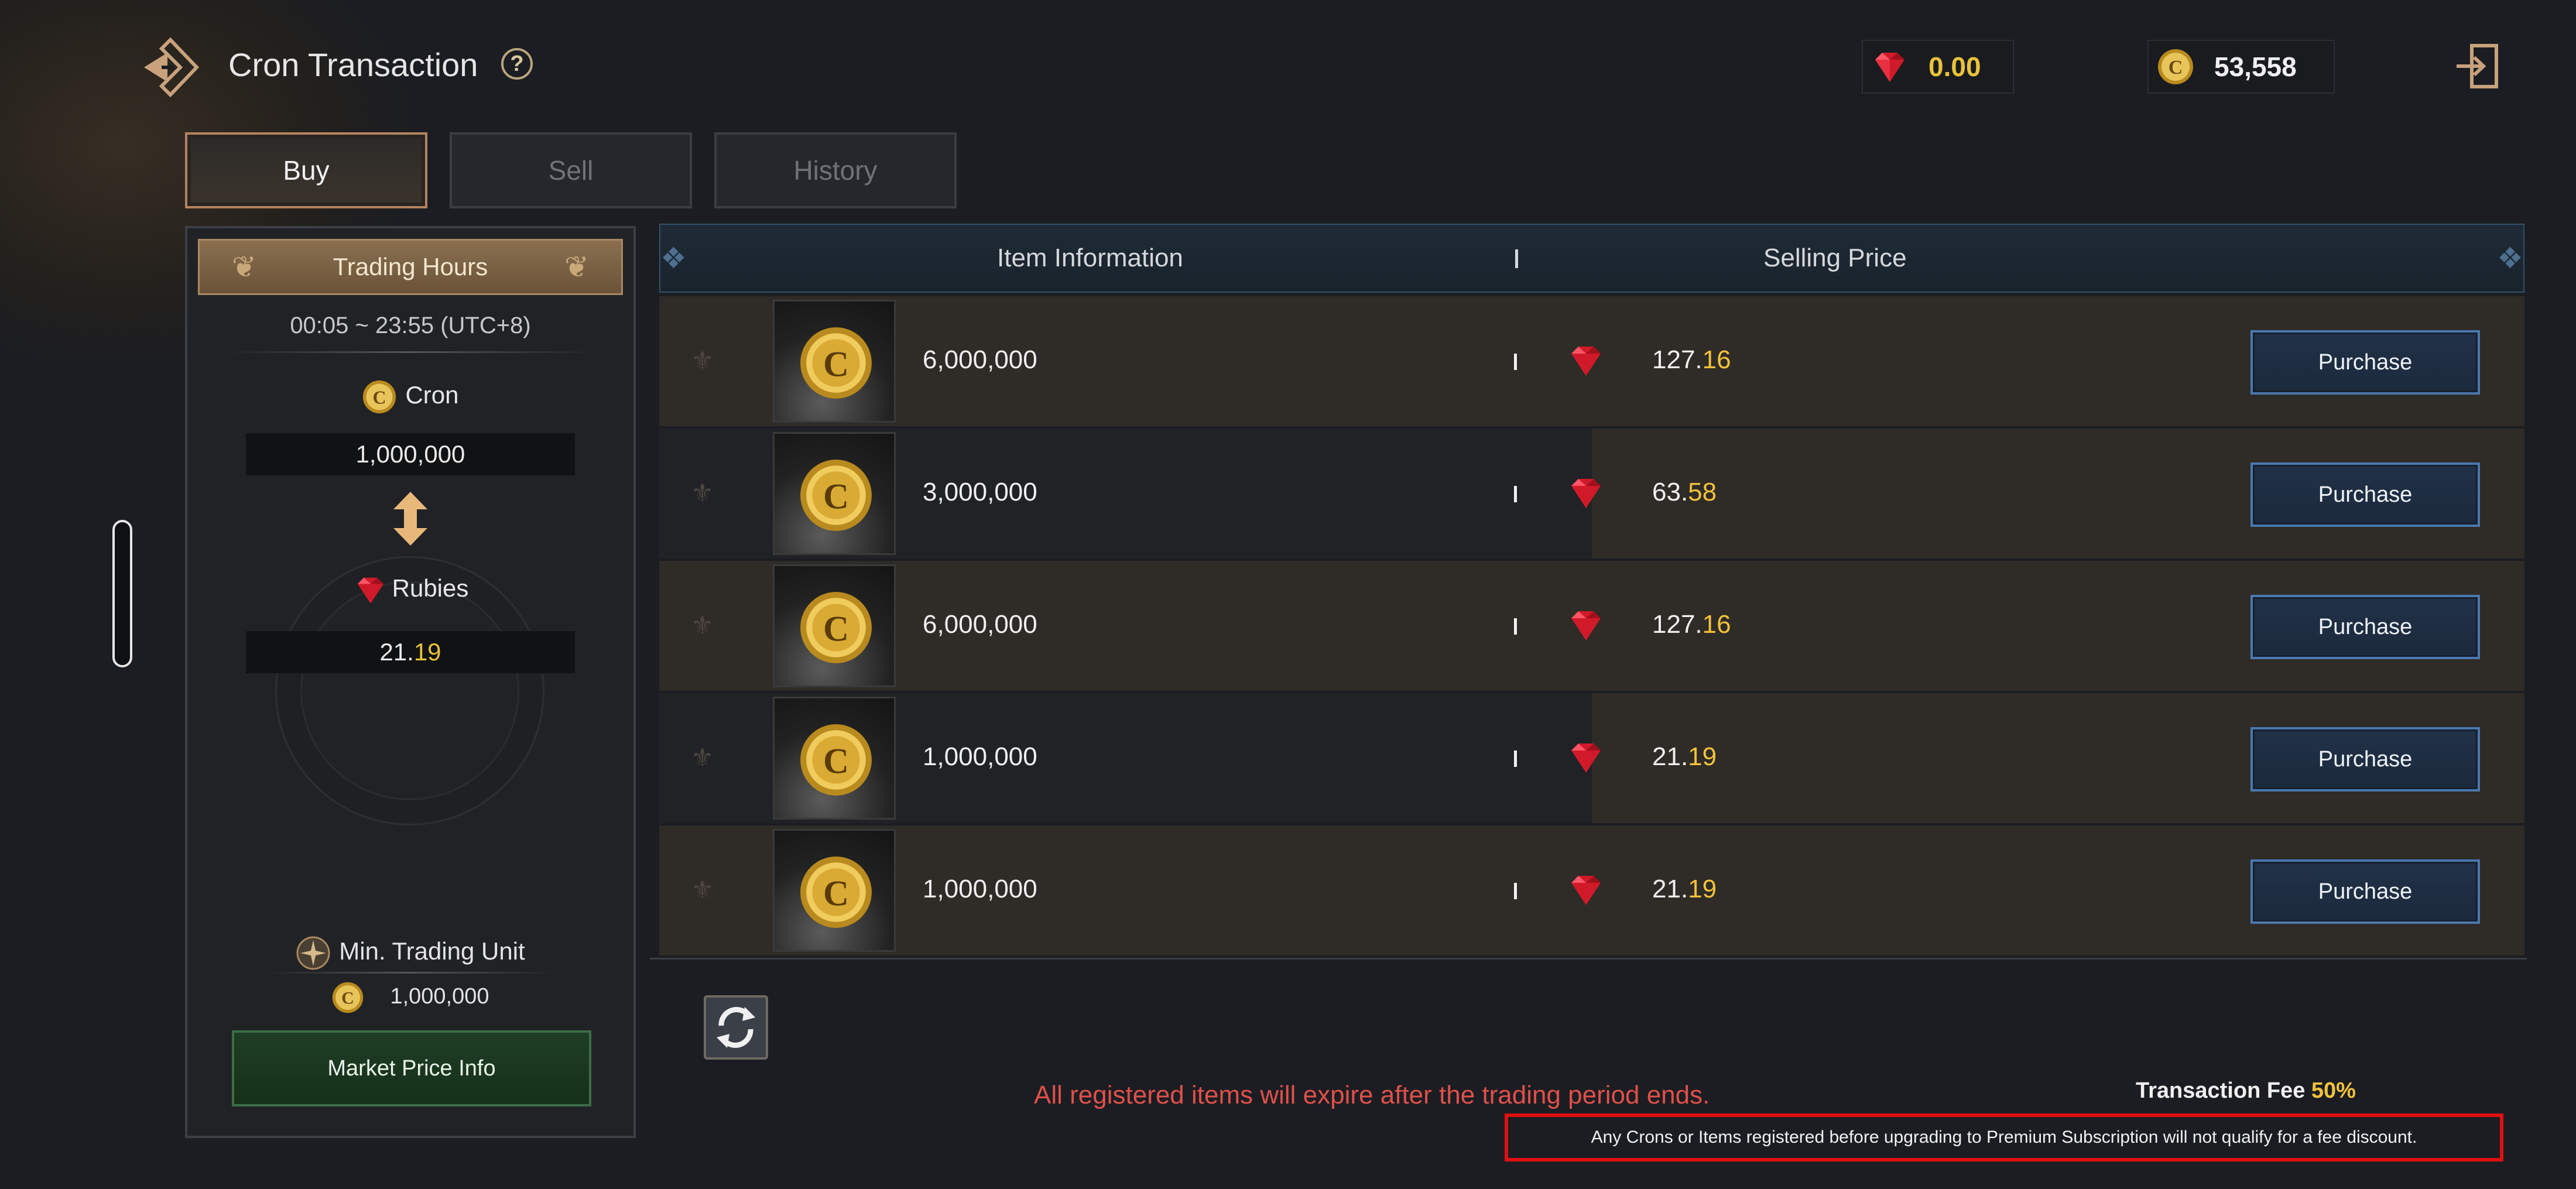 The image size is (2576, 1189). I want to click on cron-balance: C 53,558, so click(2241, 67).